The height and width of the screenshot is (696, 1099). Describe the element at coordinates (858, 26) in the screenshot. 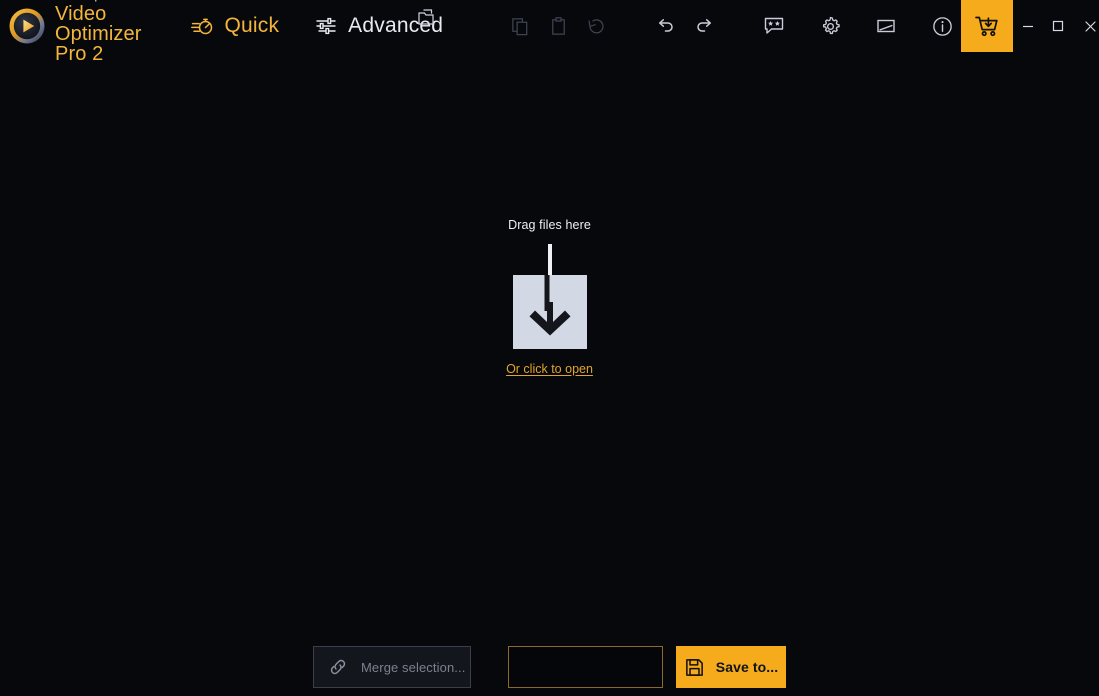

I see `utility-tool-group` at that location.